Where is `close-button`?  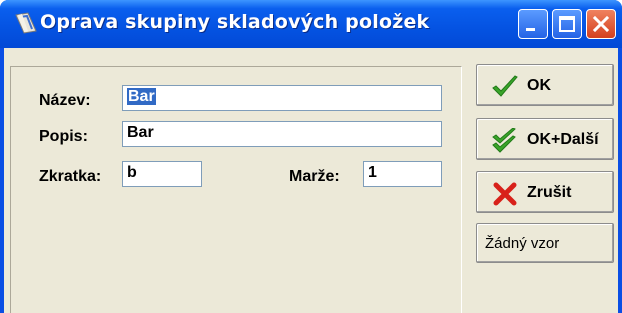 close-button is located at coordinates (601, 24).